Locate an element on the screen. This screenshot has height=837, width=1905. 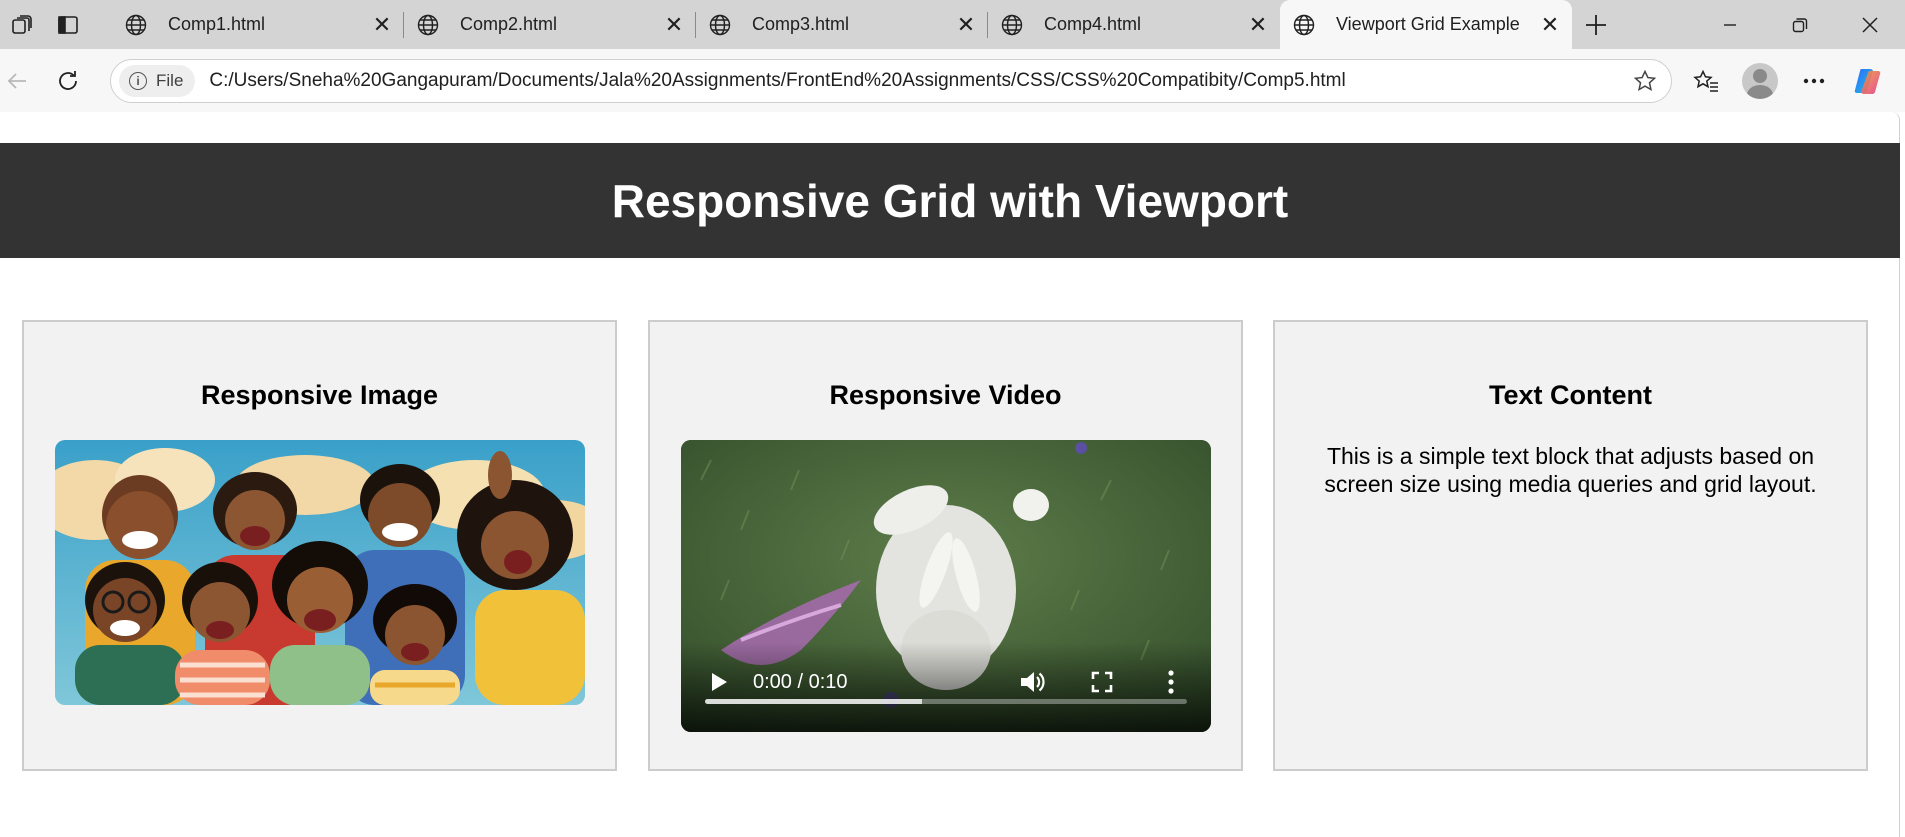
star-icon is located at coordinates (1645, 80).